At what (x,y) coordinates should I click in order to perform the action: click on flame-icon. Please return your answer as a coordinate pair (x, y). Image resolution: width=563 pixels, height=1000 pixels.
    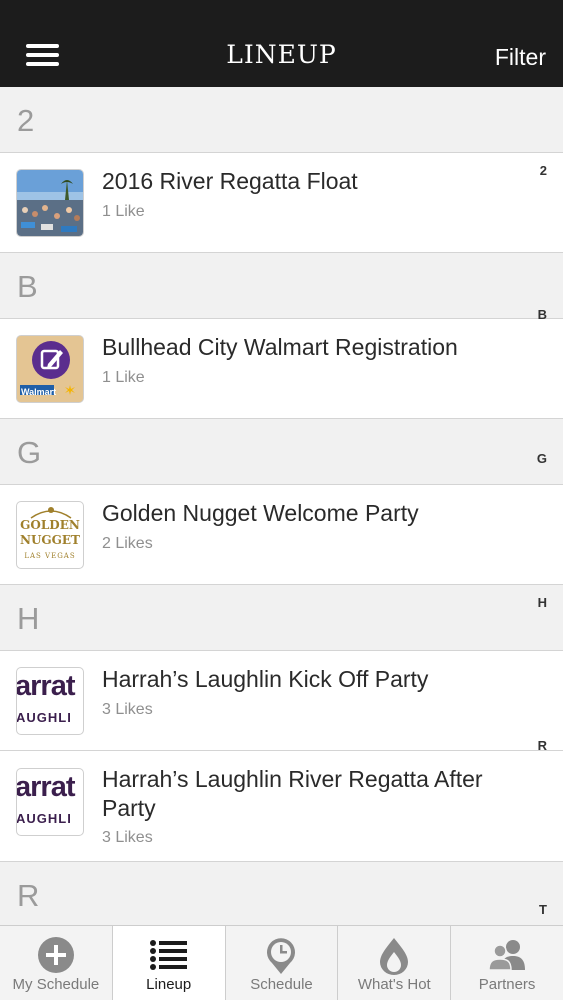
    Looking at the image, I should click on (394, 956).